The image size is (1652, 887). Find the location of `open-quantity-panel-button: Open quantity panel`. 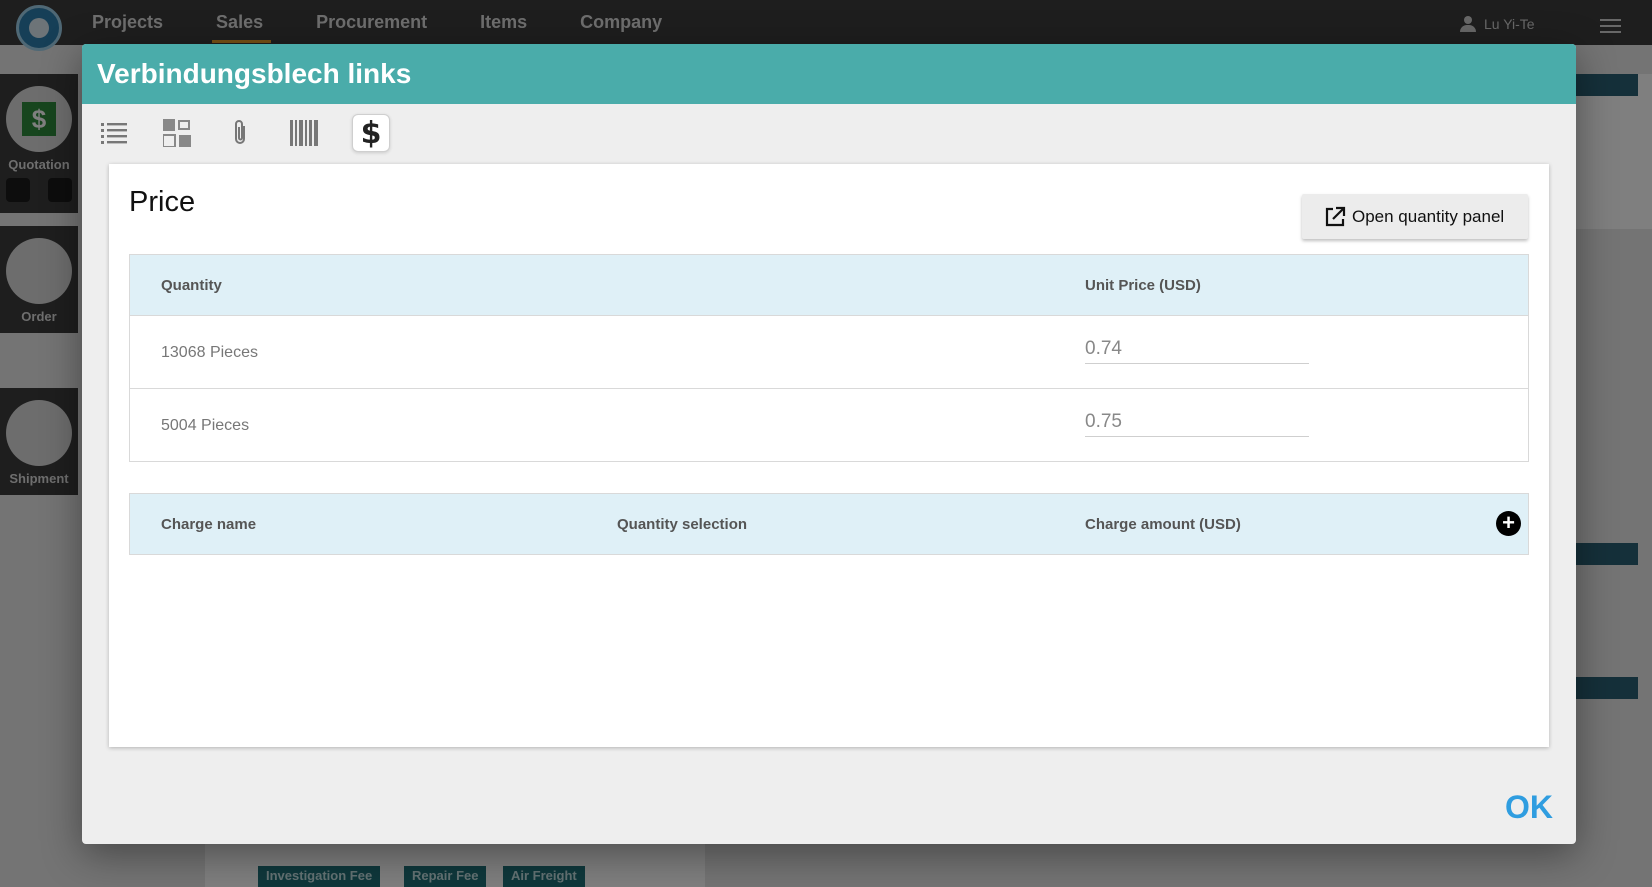

open-quantity-panel-button: Open quantity panel is located at coordinates (1415, 216).